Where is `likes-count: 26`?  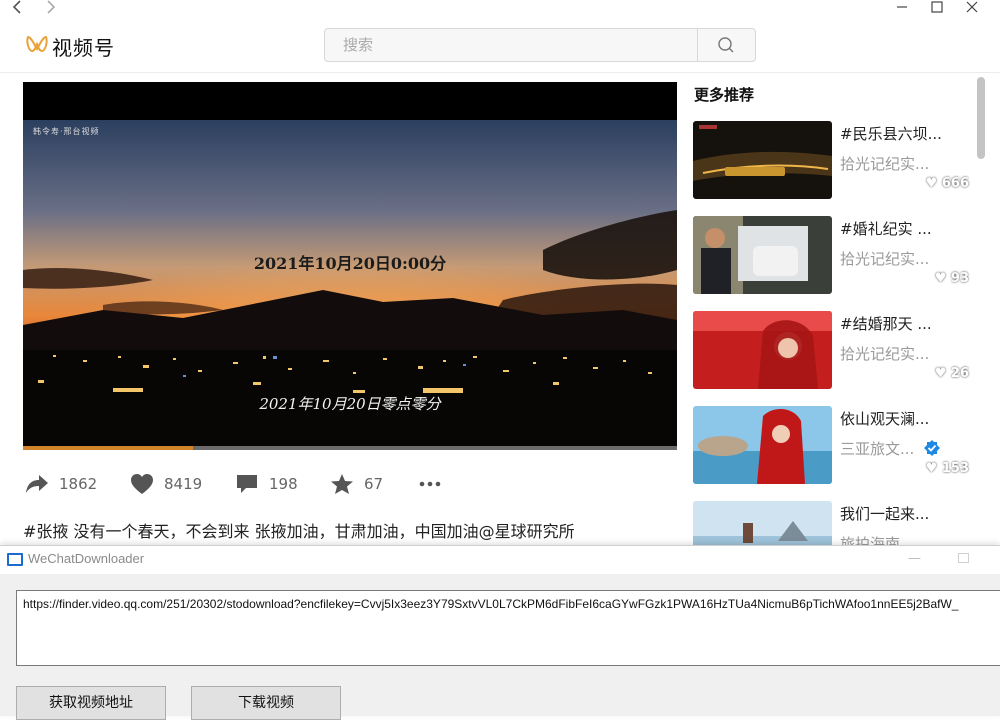 likes-count: 26 is located at coordinates (959, 373).